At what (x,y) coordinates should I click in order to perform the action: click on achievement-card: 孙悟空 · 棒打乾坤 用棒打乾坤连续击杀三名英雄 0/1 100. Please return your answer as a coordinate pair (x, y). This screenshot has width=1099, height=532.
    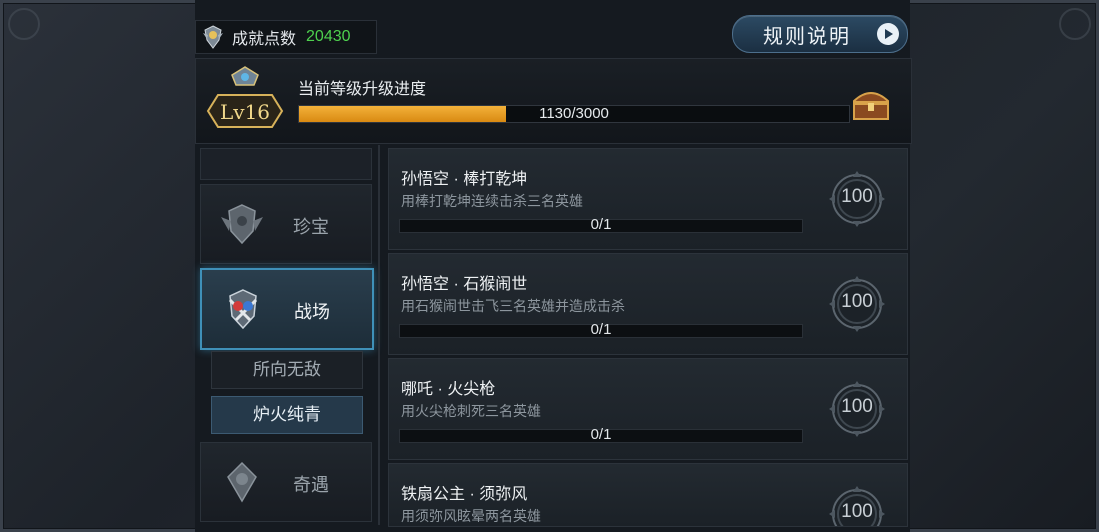
    Looking at the image, I should click on (648, 199).